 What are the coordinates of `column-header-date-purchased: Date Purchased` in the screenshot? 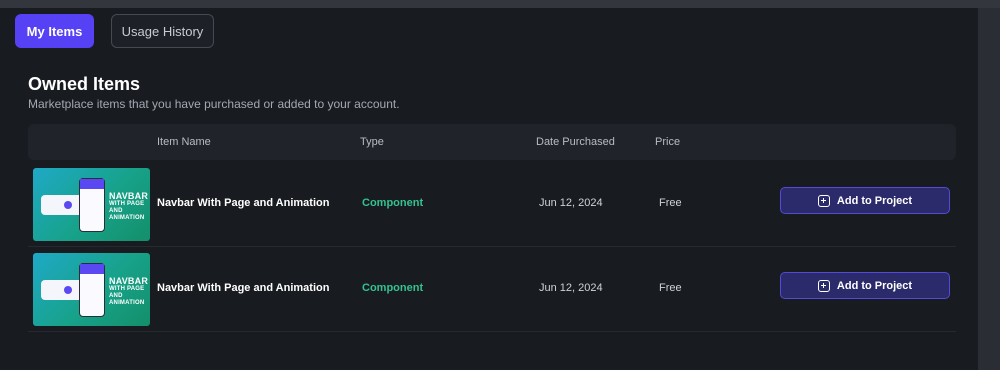 It's located at (575, 142).